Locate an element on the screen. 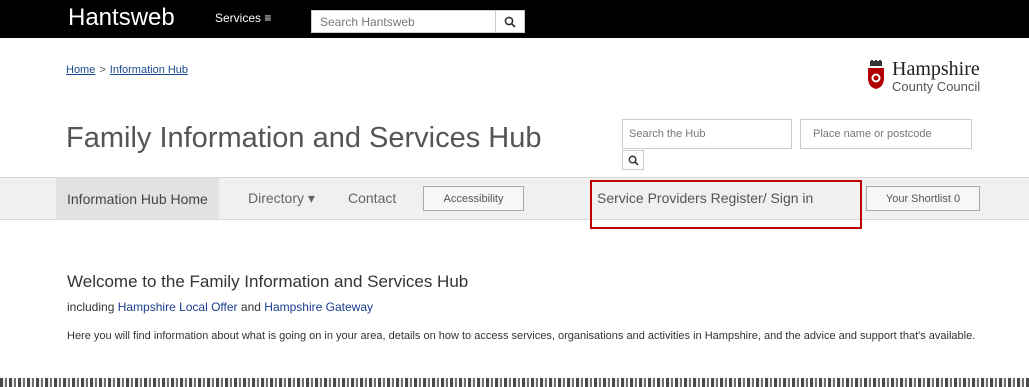 The height and width of the screenshot is (387, 1029). gateway-link: Hampshire Gateway is located at coordinates (318, 307).